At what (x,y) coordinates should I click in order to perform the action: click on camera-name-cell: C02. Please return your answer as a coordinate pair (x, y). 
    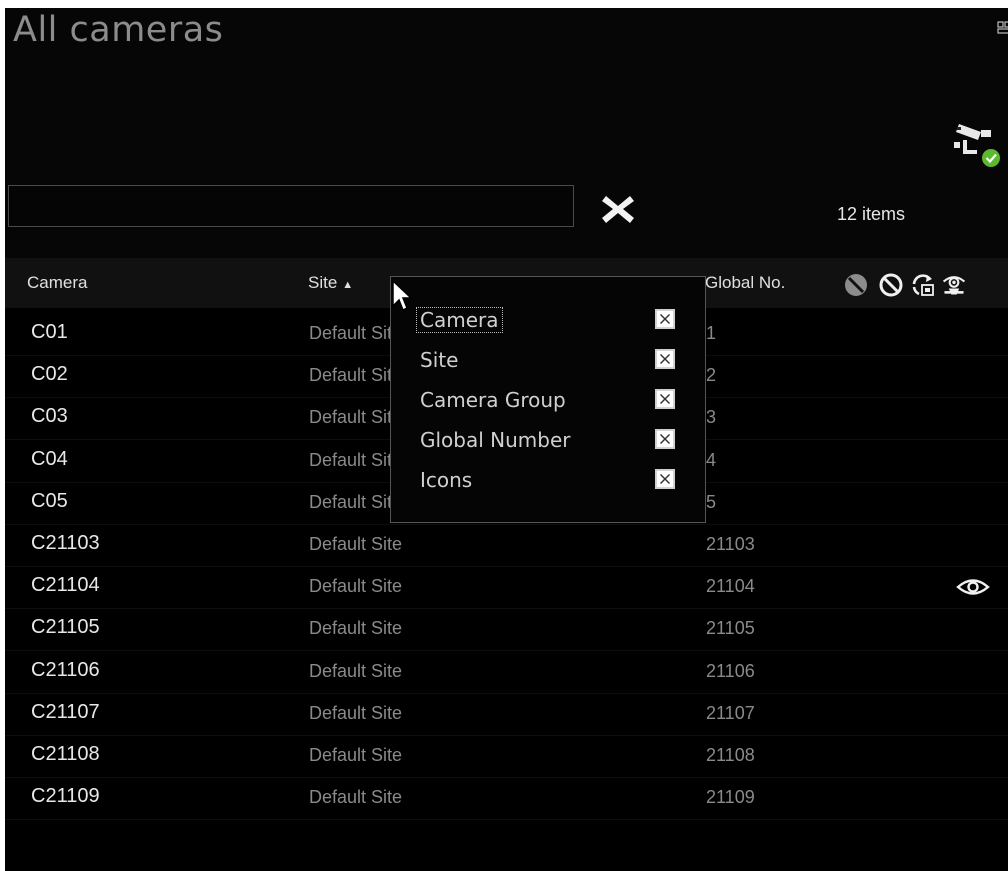
    Looking at the image, I should click on (49, 374).